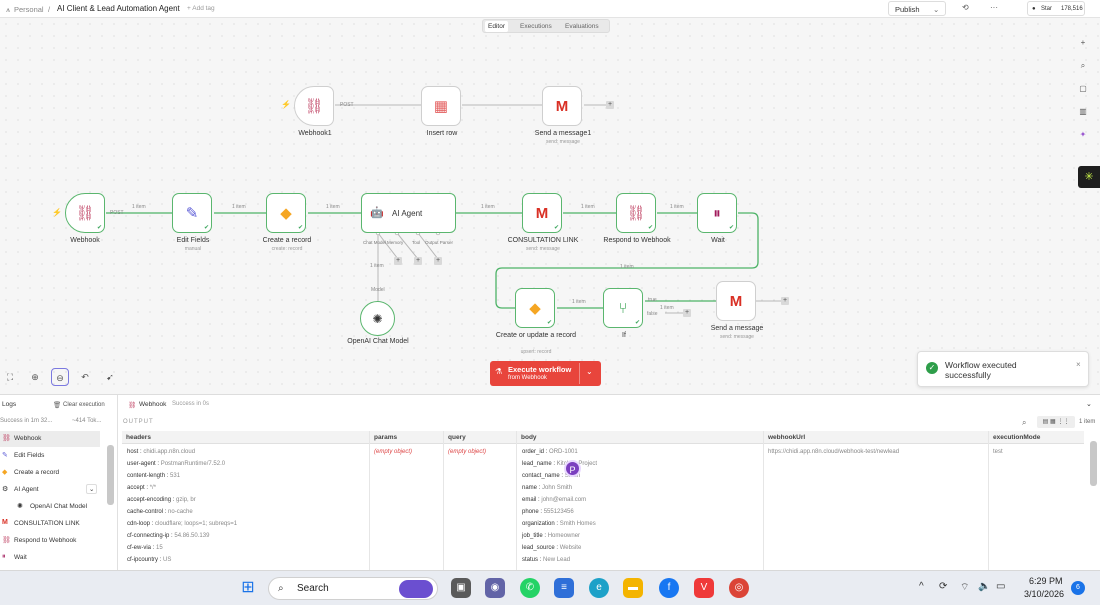 This screenshot has width=1100, height=605. Describe the element at coordinates (1078, 364) in the screenshot. I see `close-icon: ×` at that location.